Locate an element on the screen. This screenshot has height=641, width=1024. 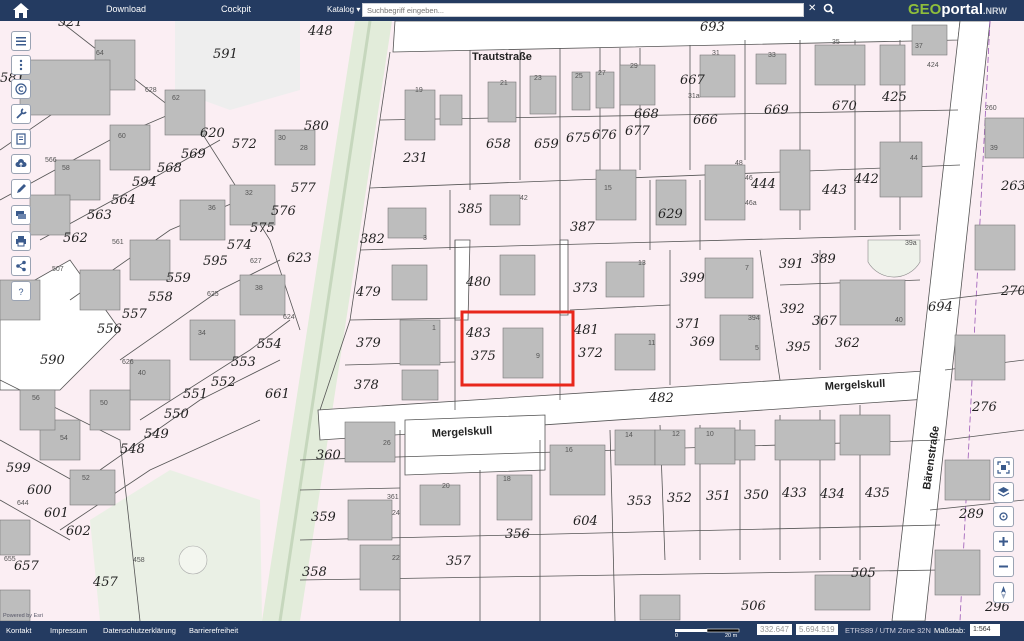
upload-cloud-icon is located at coordinates (21, 163).